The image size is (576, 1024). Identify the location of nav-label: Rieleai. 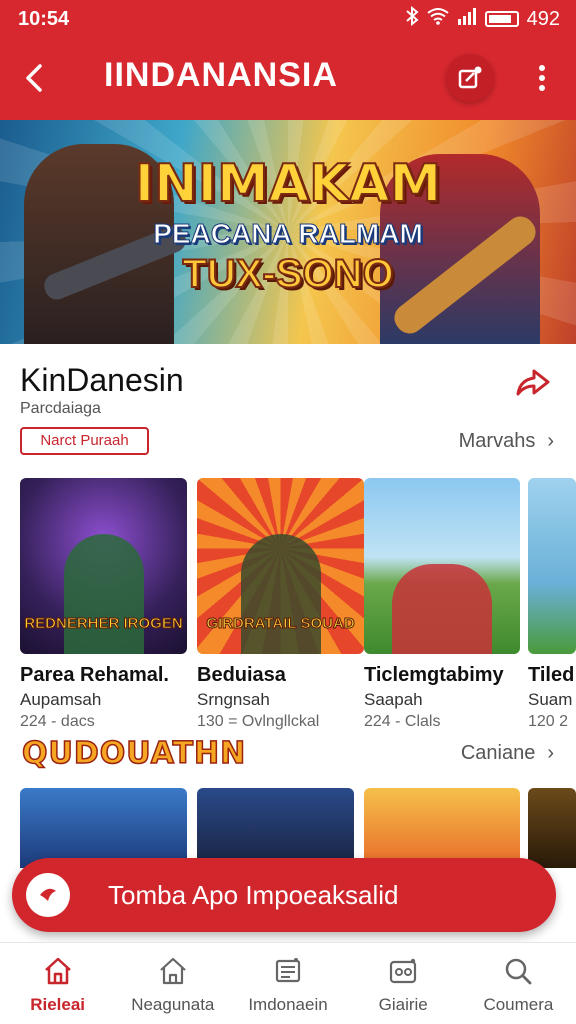
(57, 1004).